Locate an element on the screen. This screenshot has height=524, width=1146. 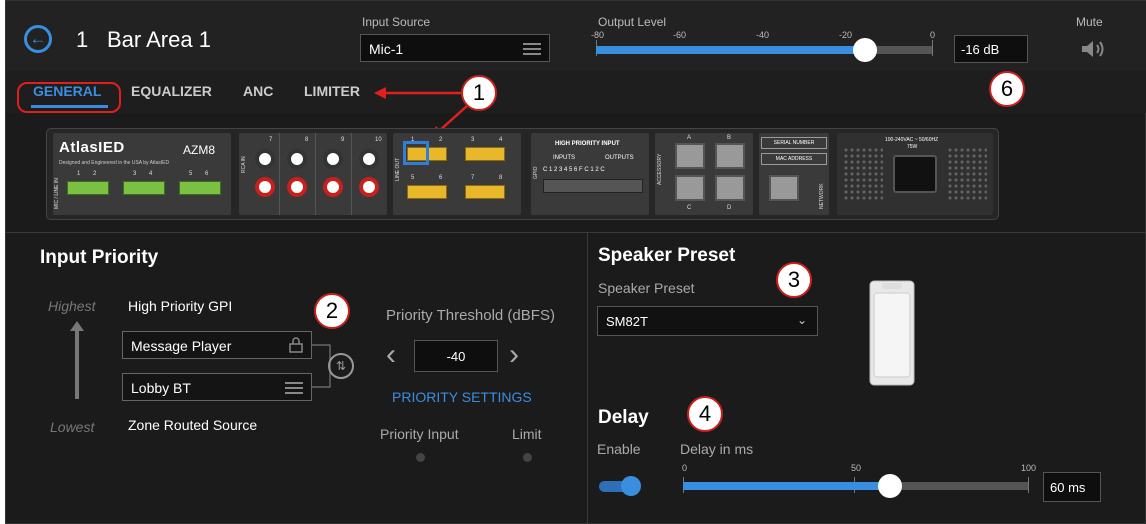
priority-input-label: Priority Input is located at coordinates (419, 434).